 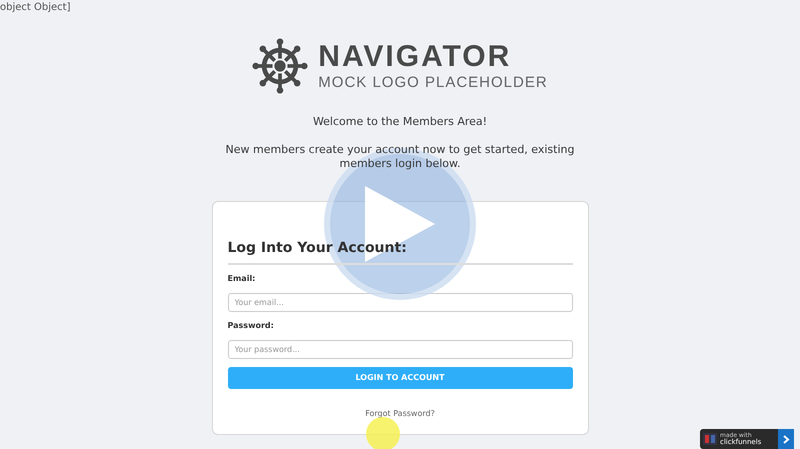 What do you see at coordinates (280, 66) in the screenshot?
I see `ship-wheel-icon` at bounding box center [280, 66].